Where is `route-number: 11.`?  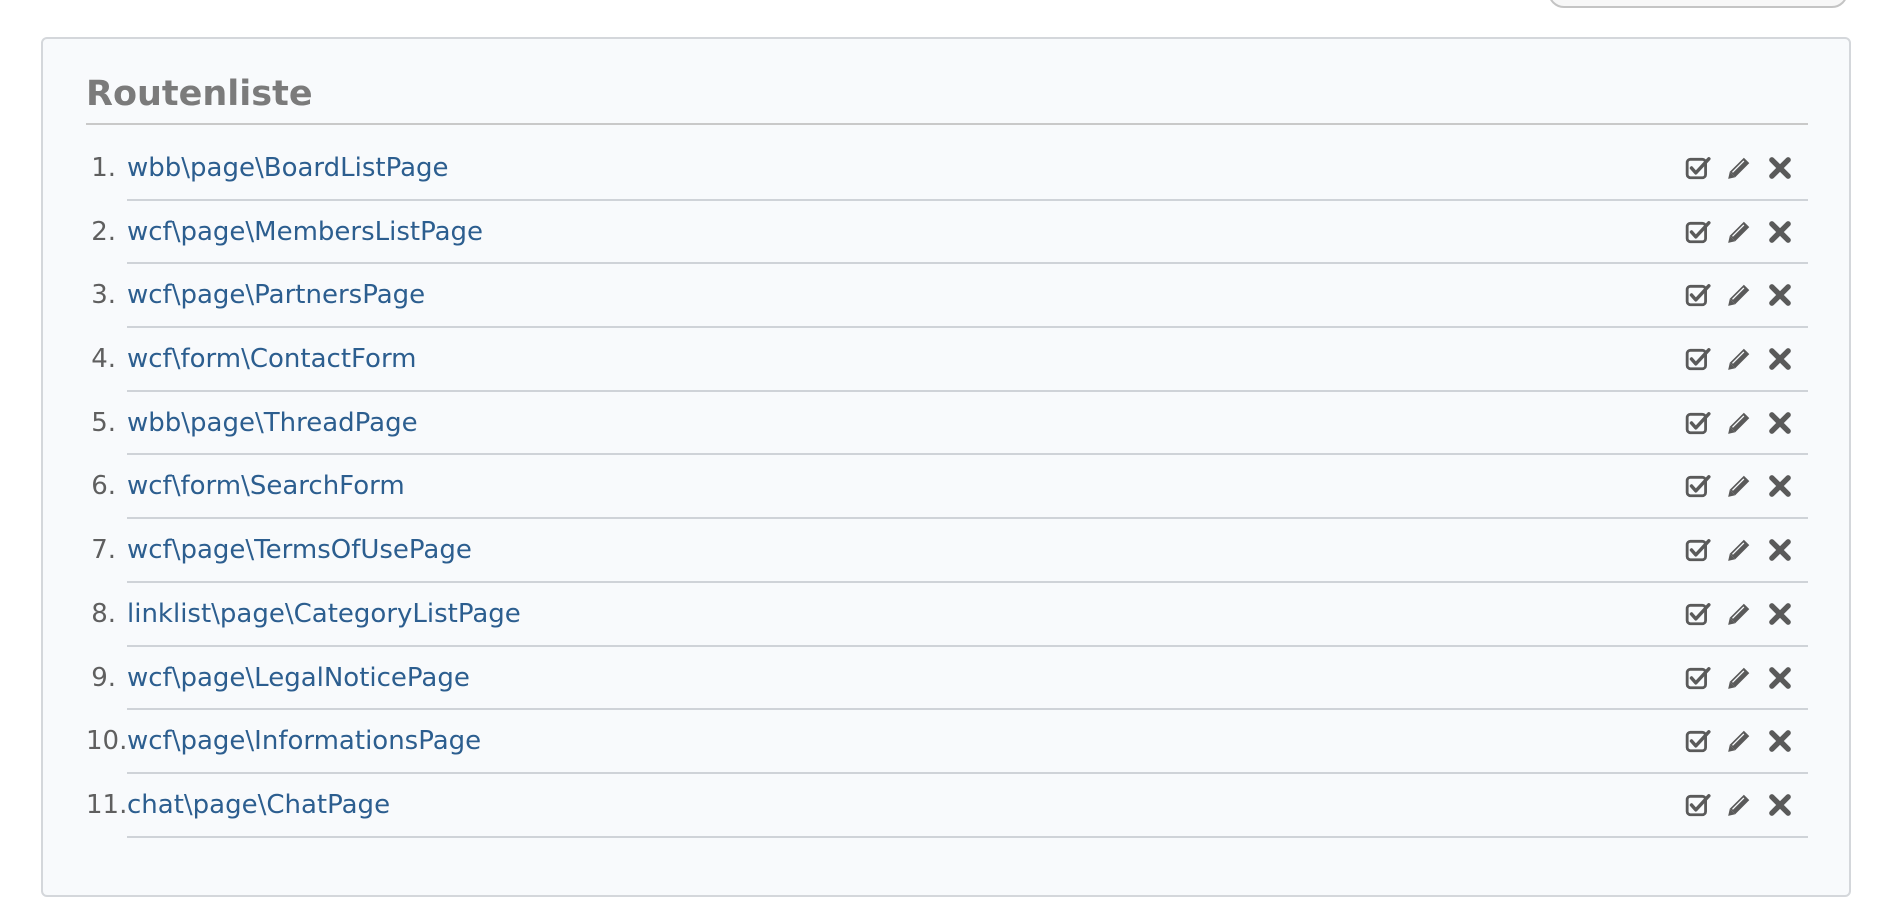
route-number: 11. is located at coordinates (107, 804).